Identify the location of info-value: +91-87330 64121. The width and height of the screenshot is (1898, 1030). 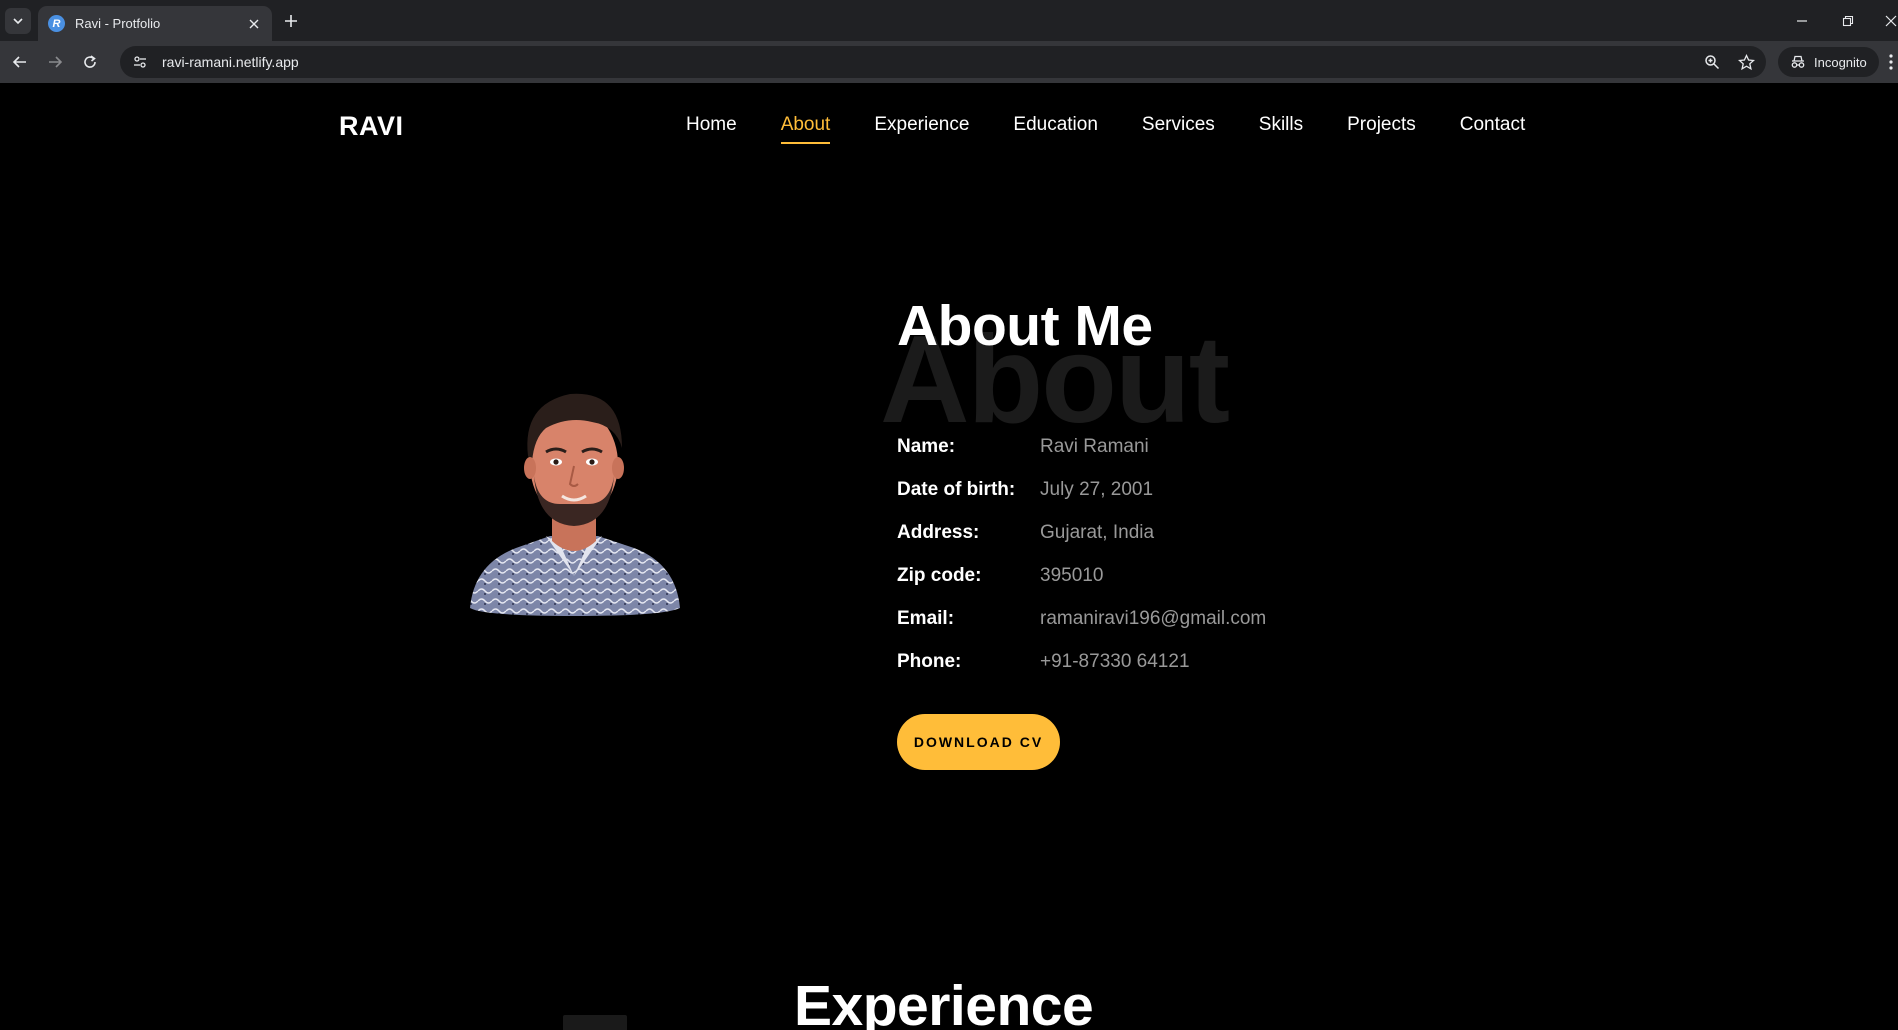
(1115, 661).